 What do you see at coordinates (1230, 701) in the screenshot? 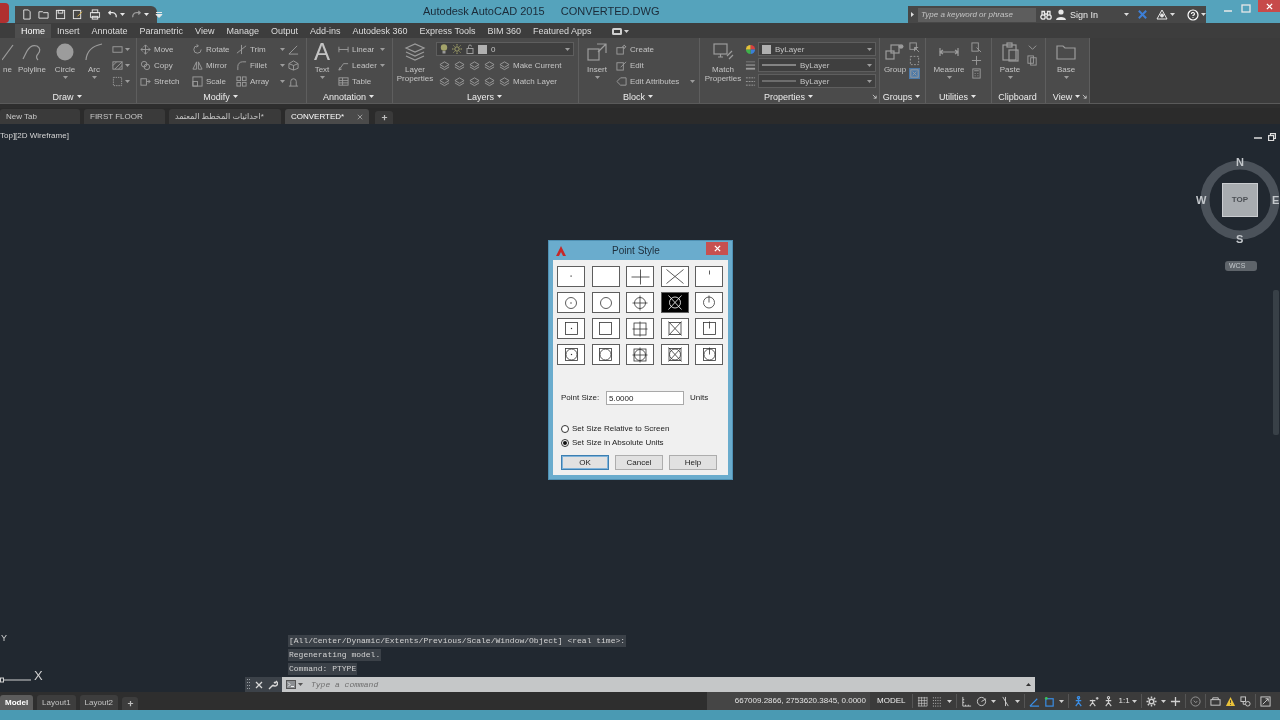
I see `warning-triangle-icon` at bounding box center [1230, 701].